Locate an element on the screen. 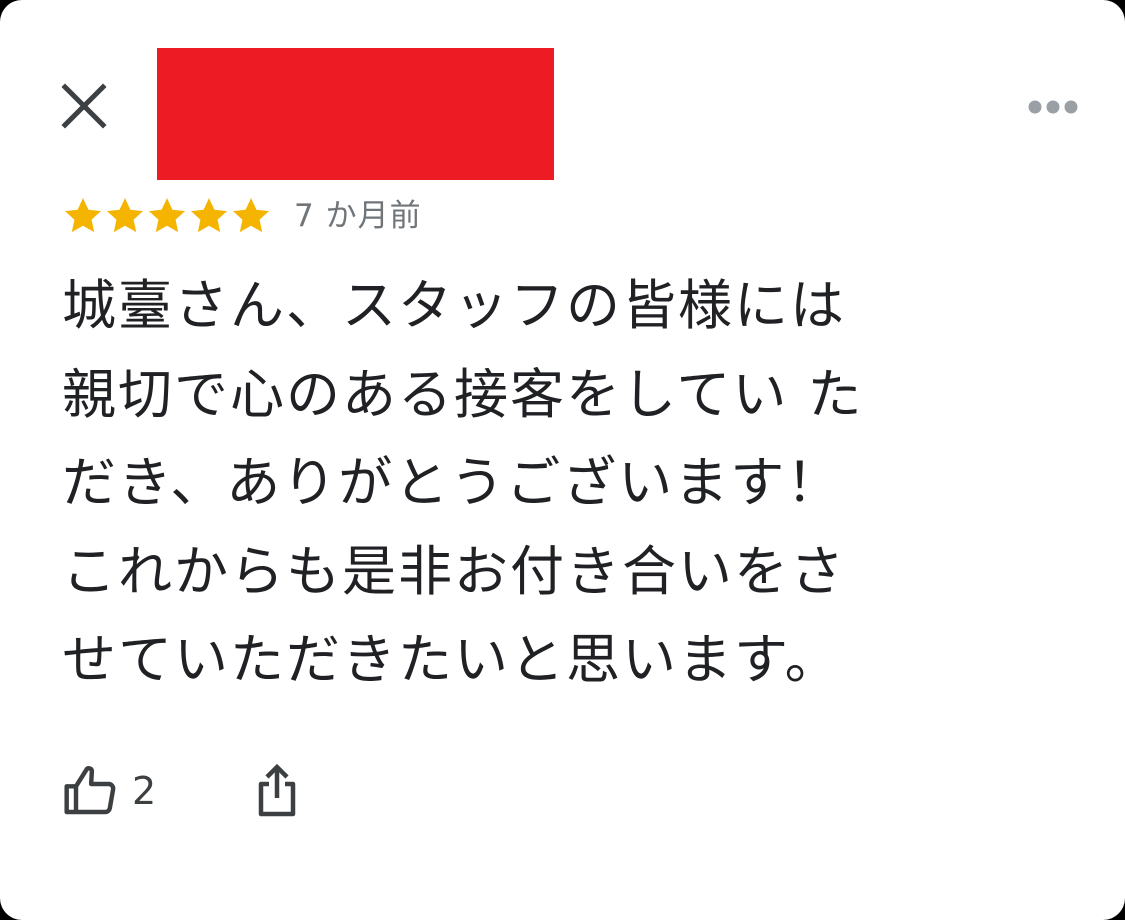 The width and height of the screenshot is (1125, 920). more-horizontal-icon is located at coordinates (1053, 107).